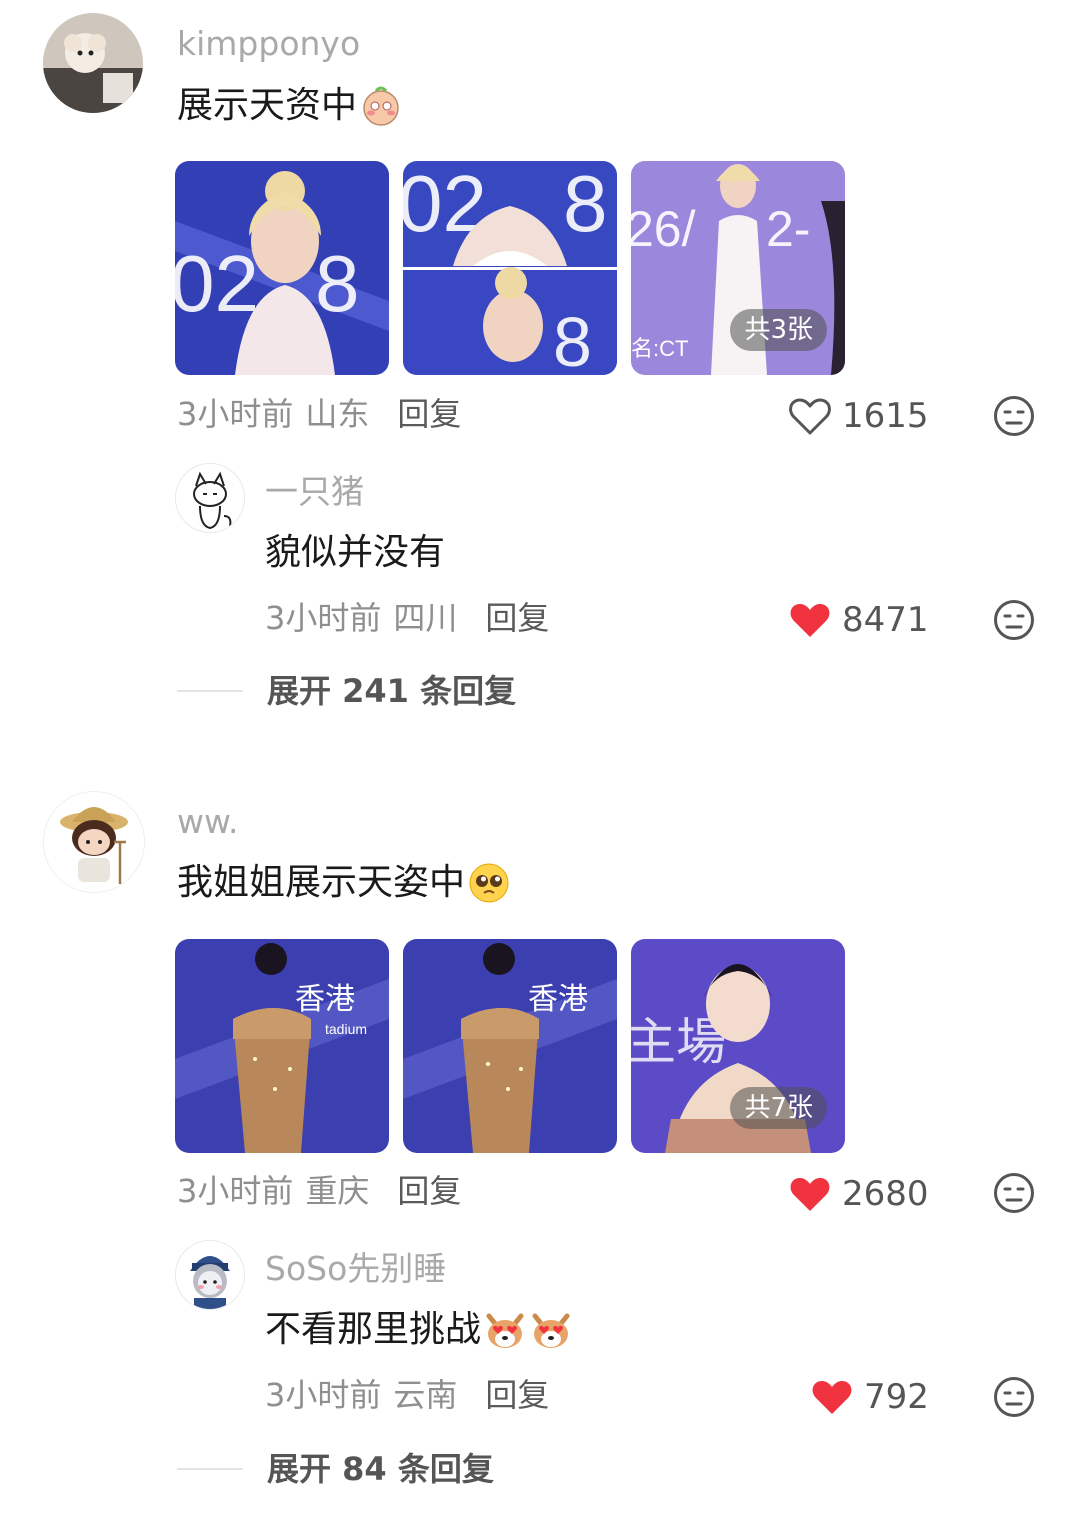 The width and height of the screenshot is (1080, 1538). I want to click on reply-text: 貌似并没有, so click(355, 553).